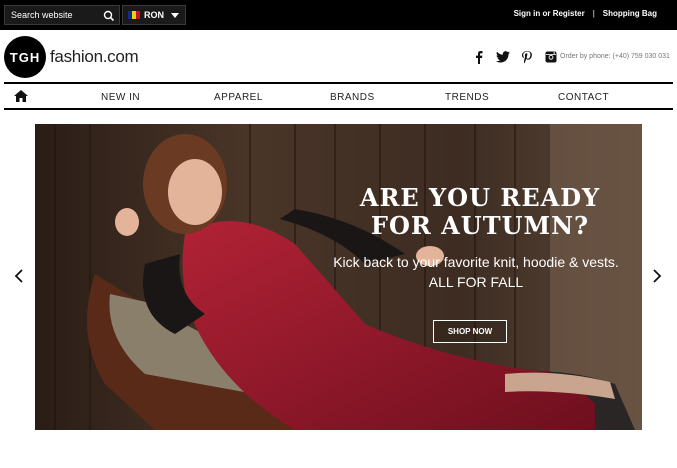 The height and width of the screenshot is (468, 677). I want to click on nav-item-apparel: APPAREL, so click(238, 97).